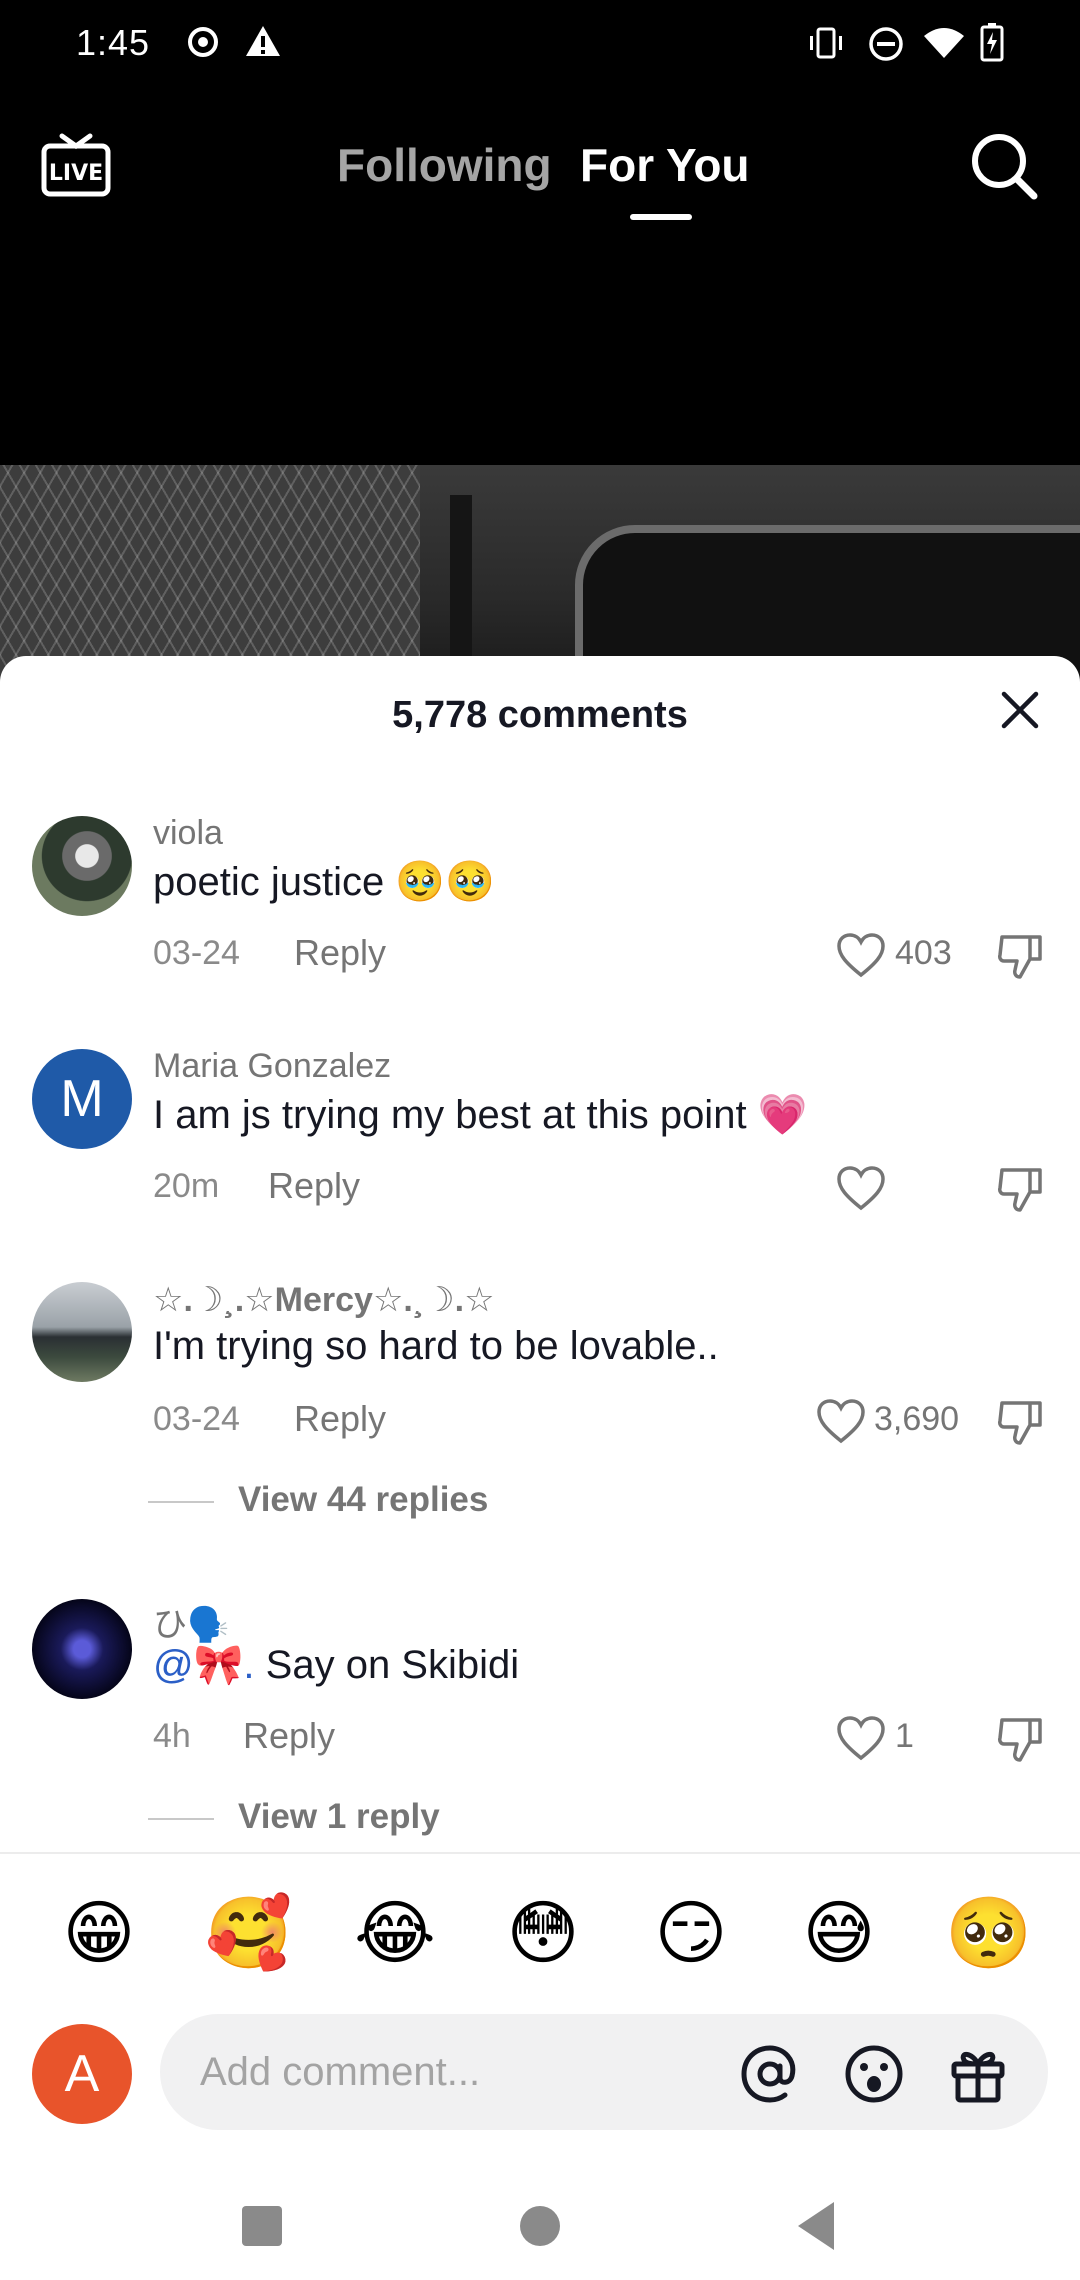 This screenshot has width=1080, height=2280. What do you see at coordinates (324, 1300) in the screenshot?
I see `comment-username: ☆.☽¸.☆Mercy☆.¸☽.☆` at bounding box center [324, 1300].